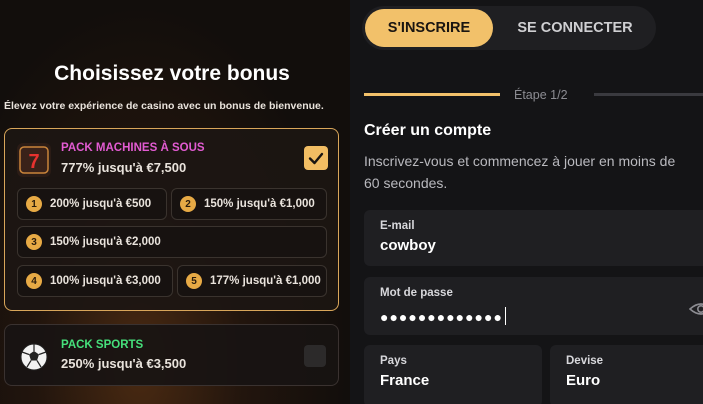 Image resolution: width=703 pixels, height=404 pixels. Describe the element at coordinates (172, 73) in the screenshot. I see `bonus-title: Choisissez votre bonus` at that location.